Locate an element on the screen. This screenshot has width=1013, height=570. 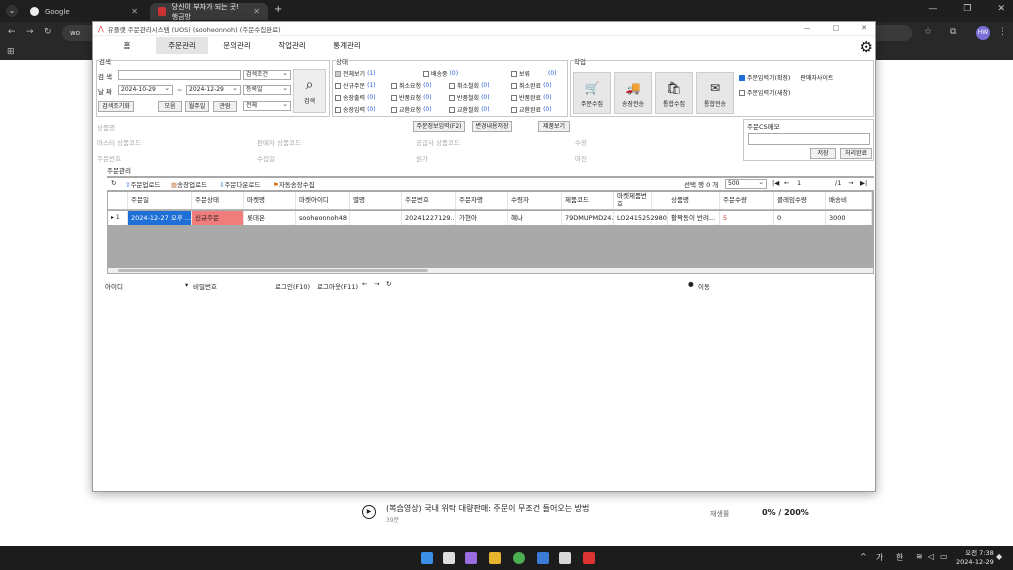
browser-tab-google: Google ✕ is located at coordinates (84, 11).